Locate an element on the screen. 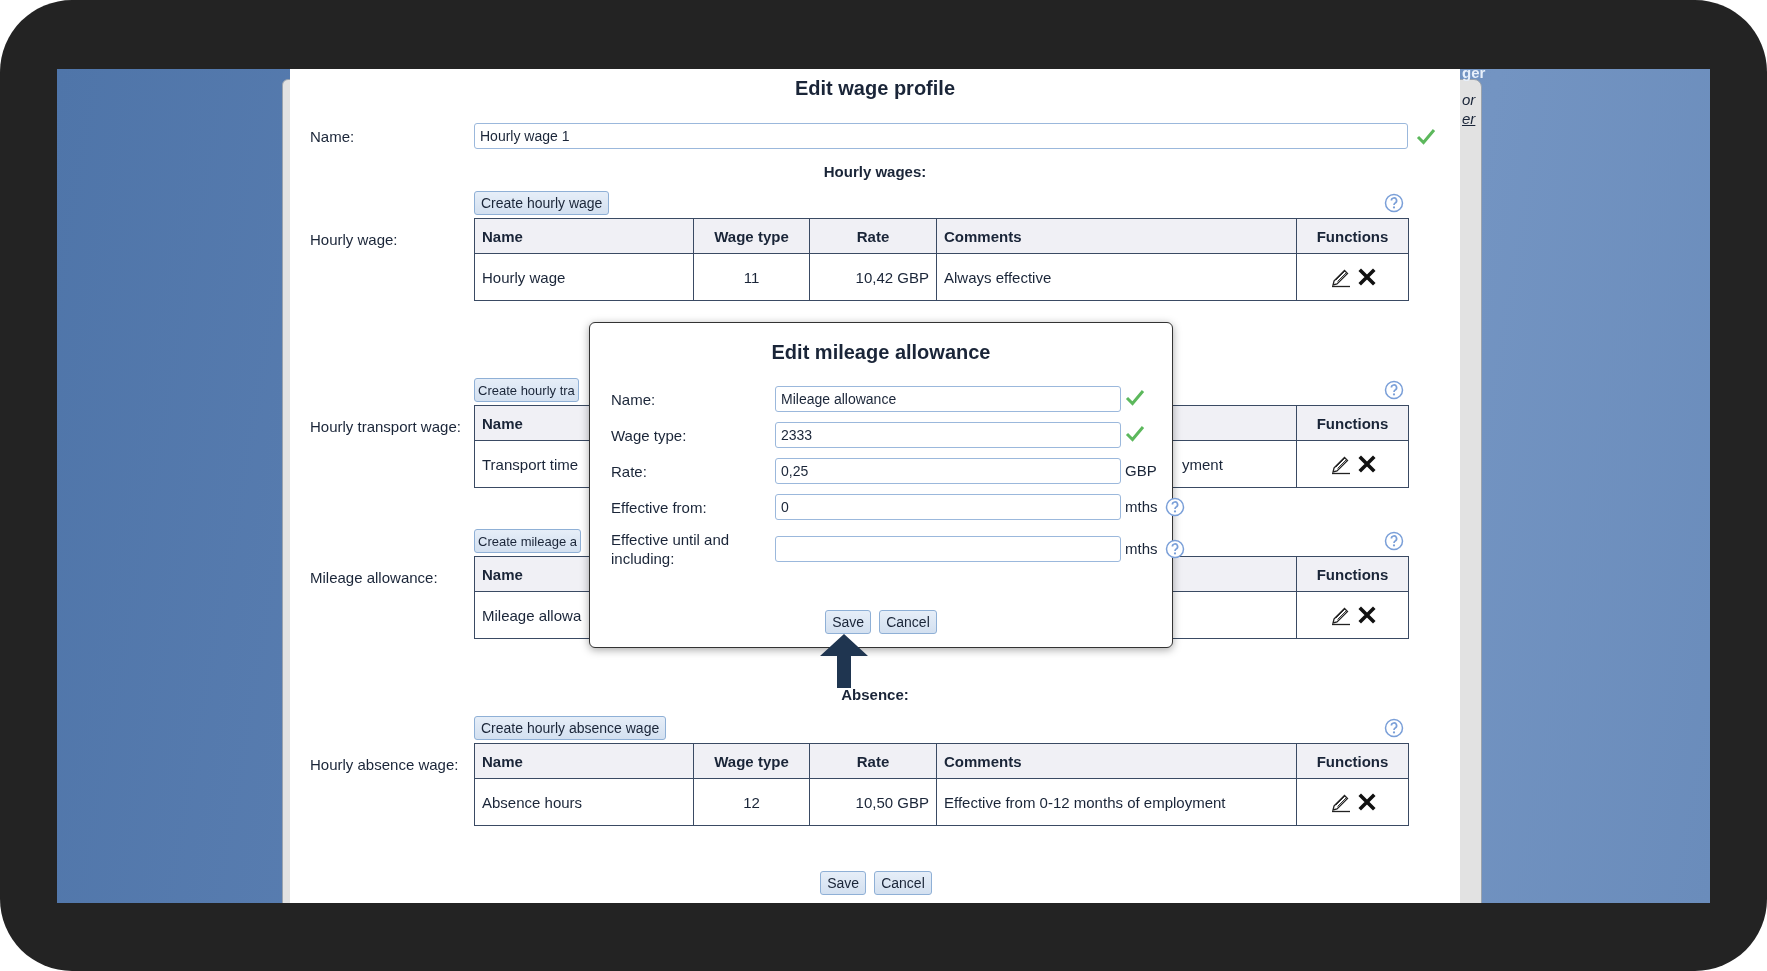 The width and height of the screenshot is (1767, 971). table-cell: 12 is located at coordinates (751, 802).